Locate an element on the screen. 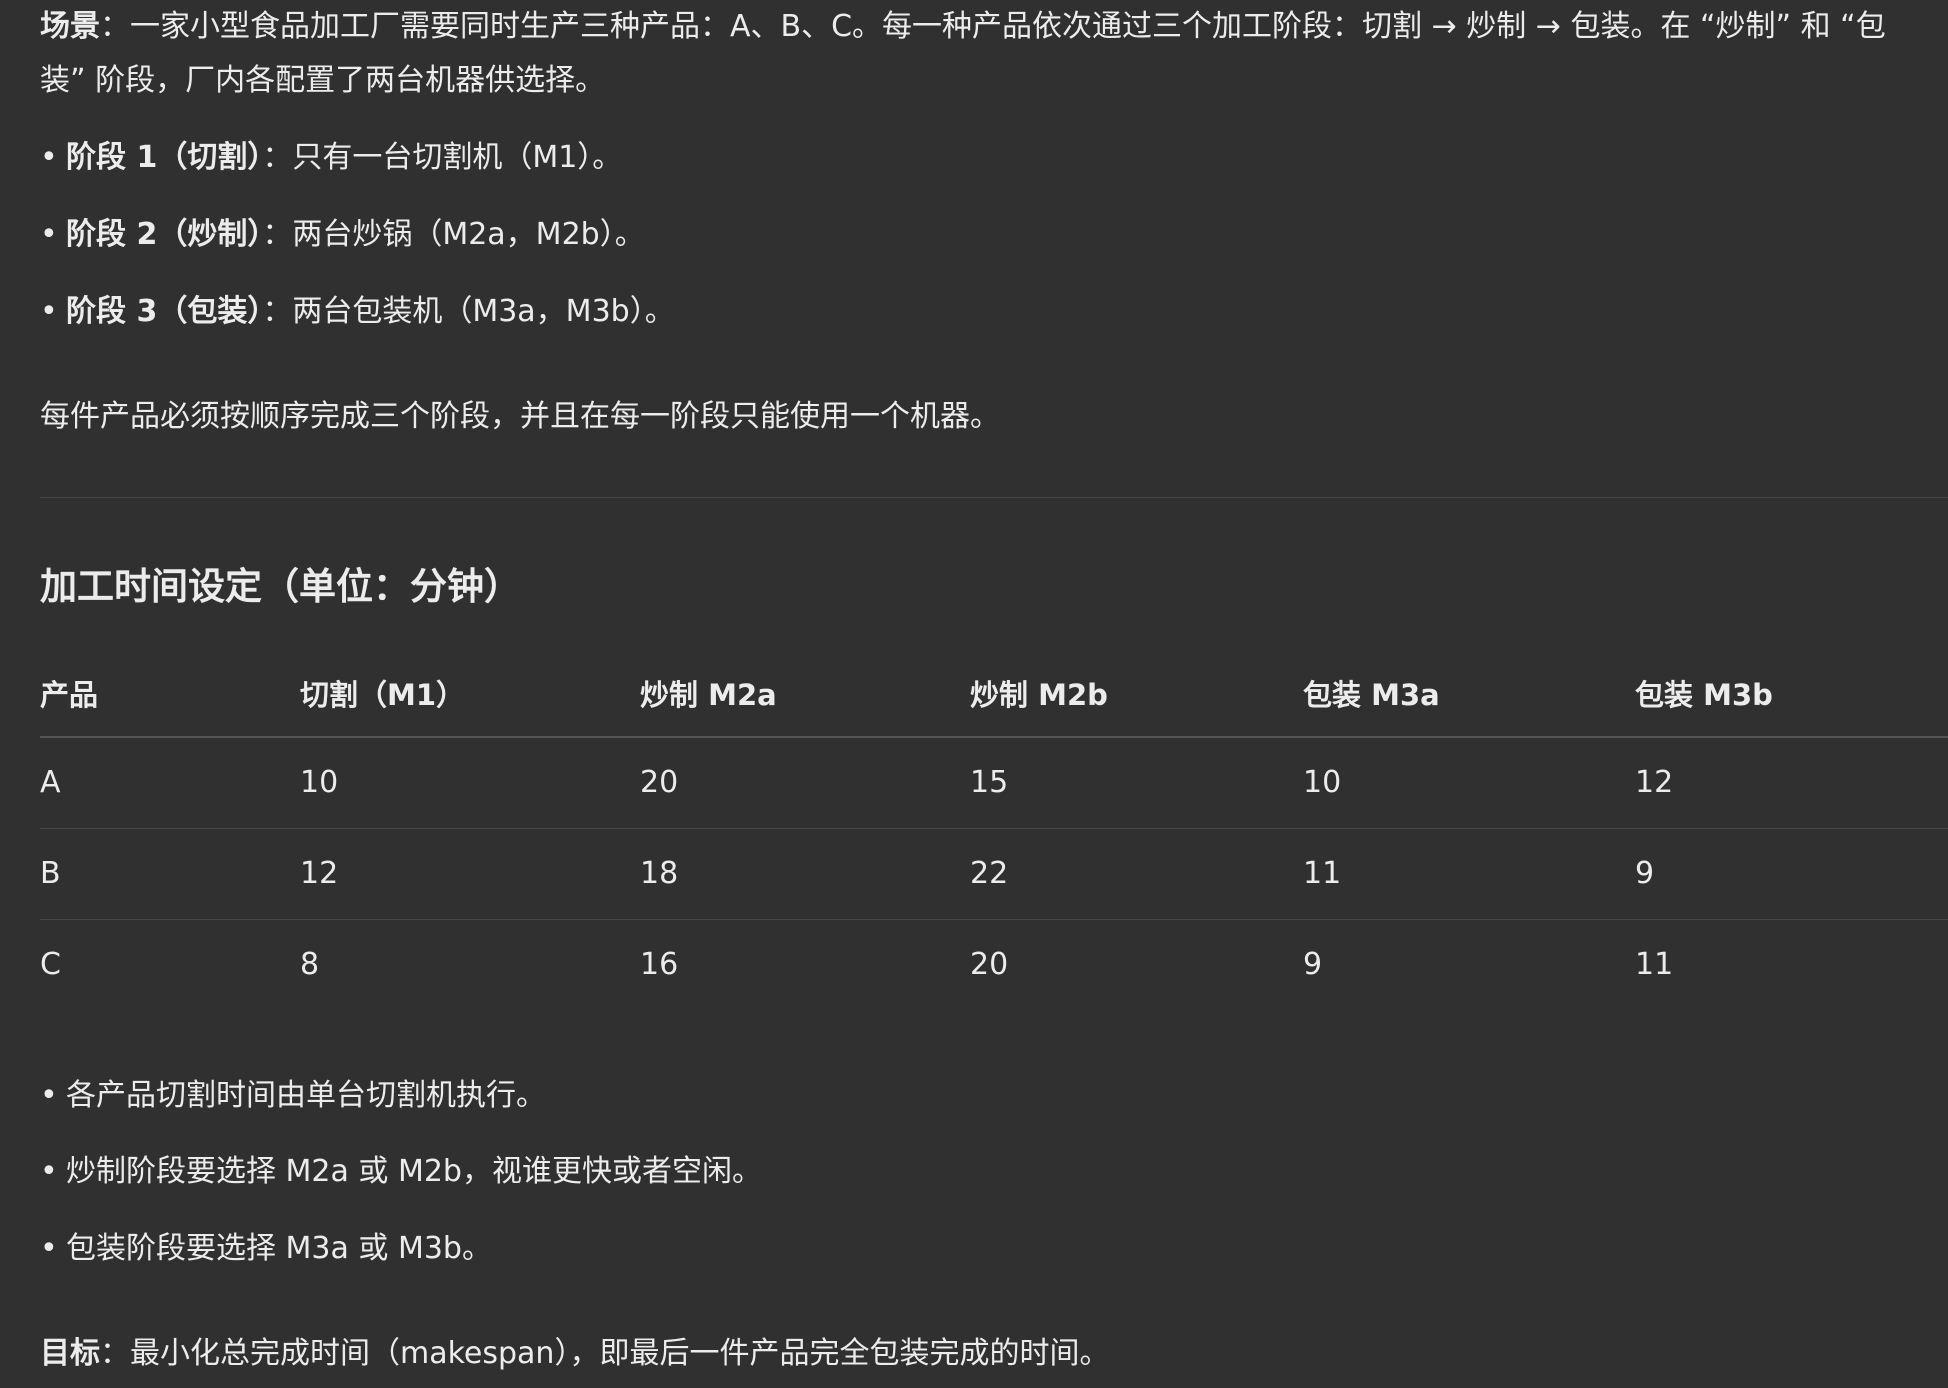 This screenshot has width=1948, height=1388. stage-item-2: • 阶段 2（炒制）：两台炒锅（M2a，M2b）。 is located at coordinates (342, 235).